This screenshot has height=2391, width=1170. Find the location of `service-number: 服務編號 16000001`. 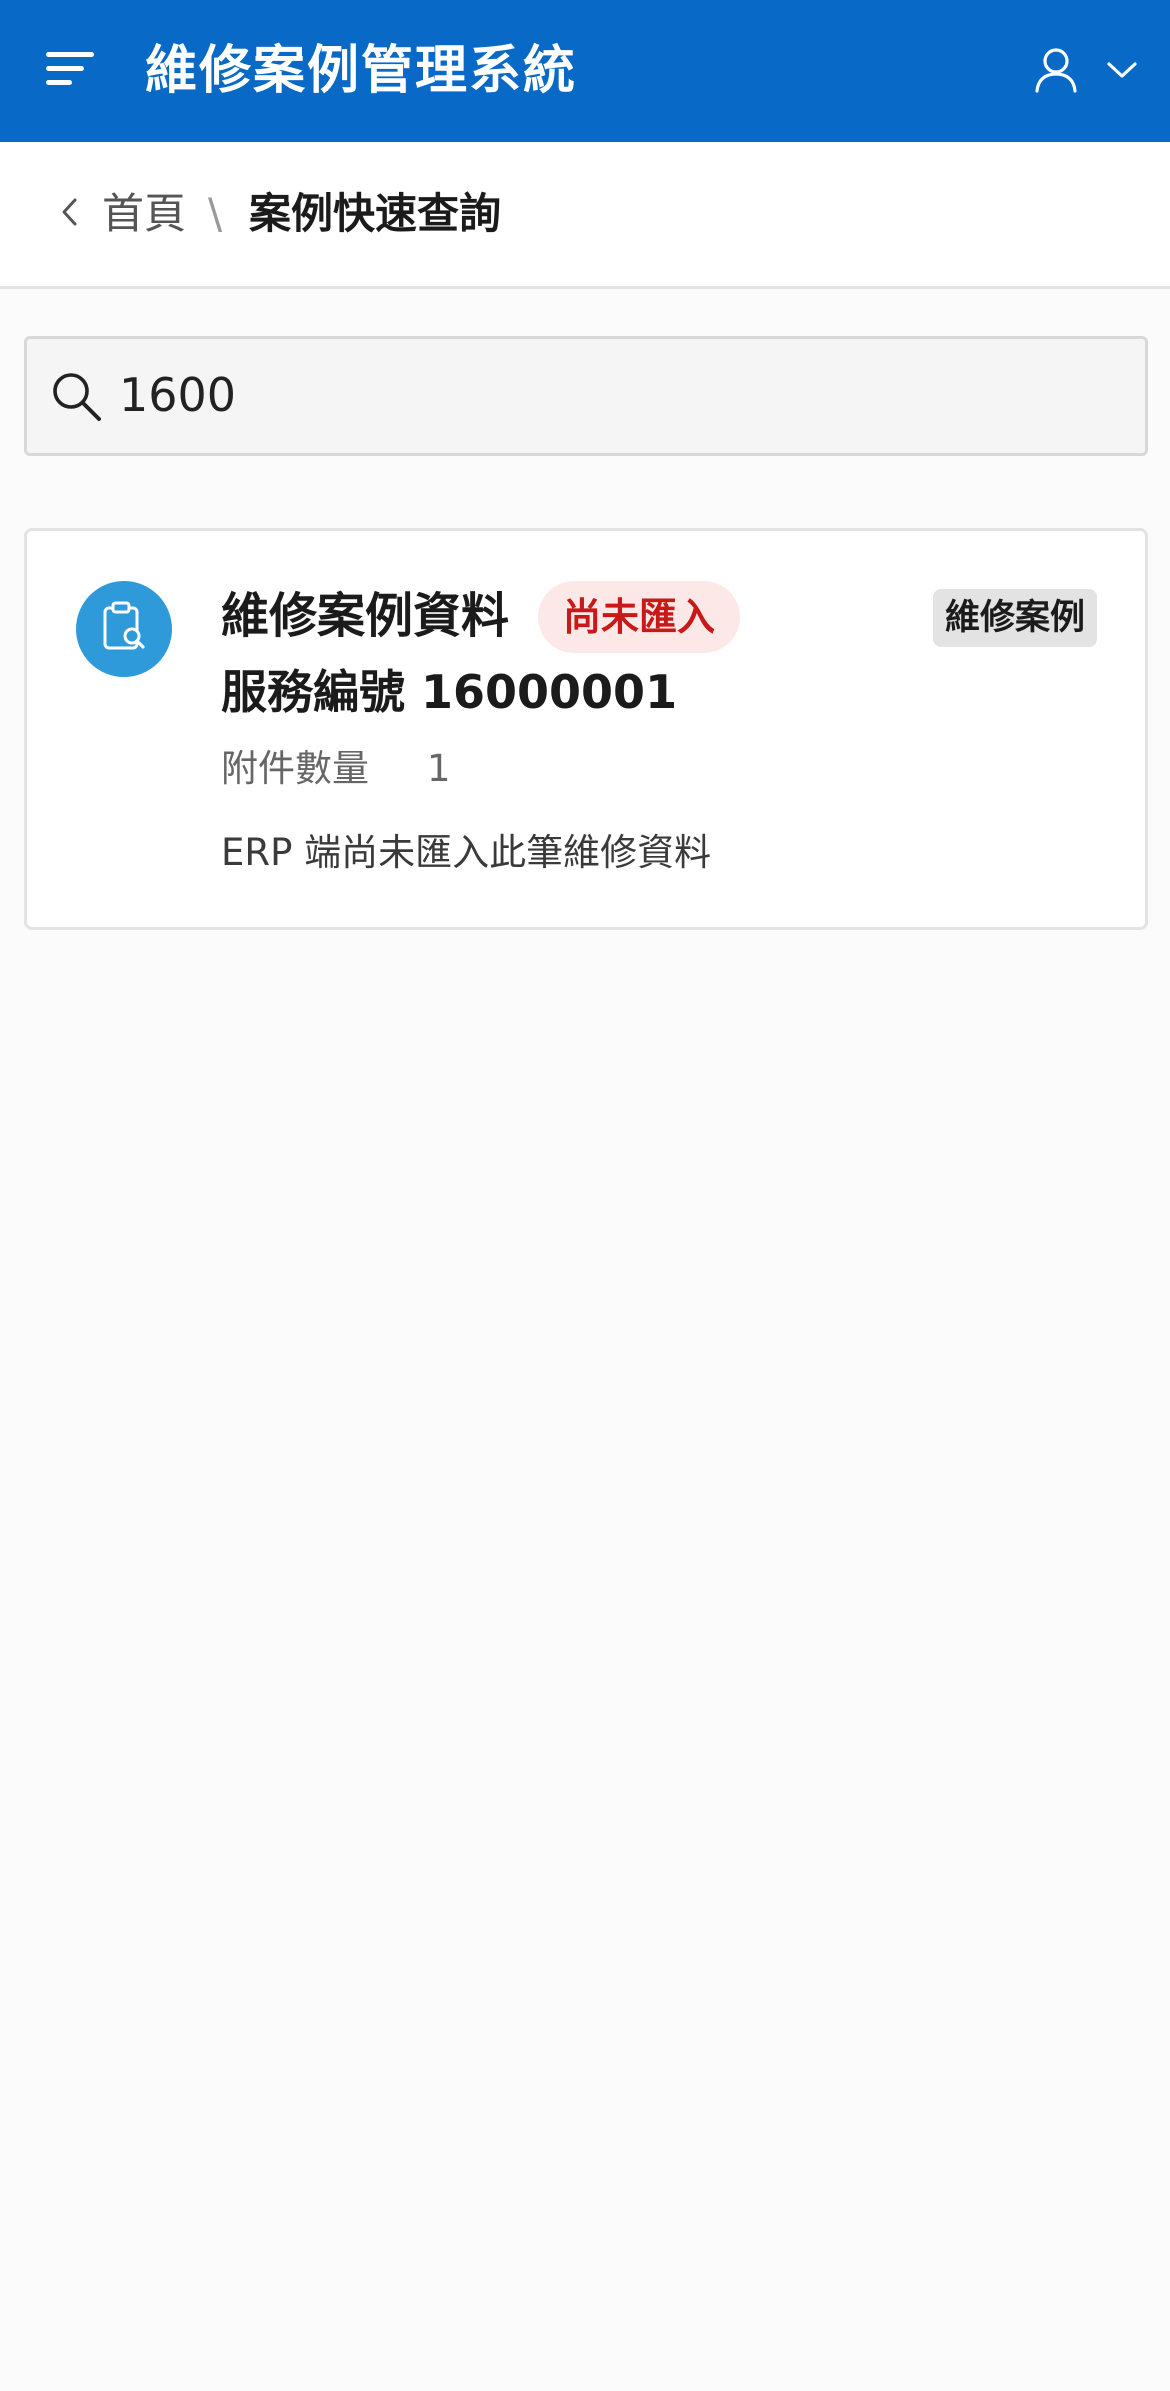

service-number: 服務編號 16000001 is located at coordinates (449, 692).